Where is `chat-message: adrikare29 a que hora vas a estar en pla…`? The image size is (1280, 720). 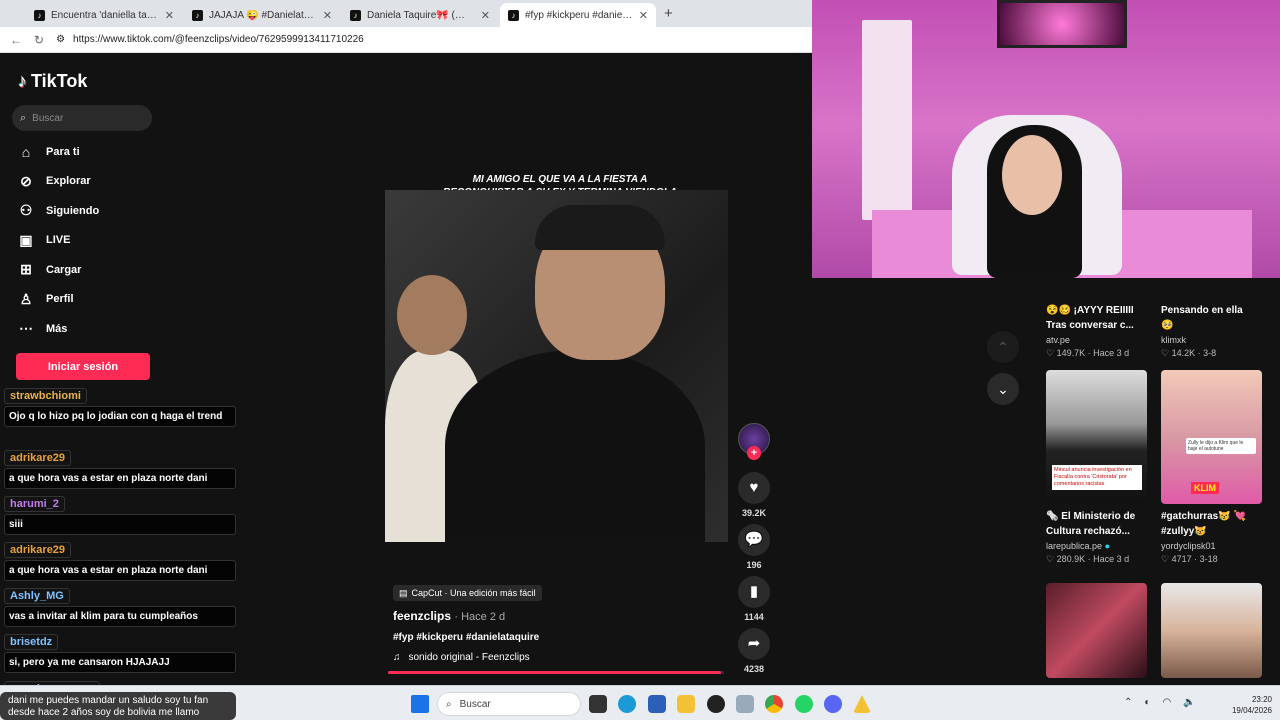
chat-message: adrikare29 a que hora vas a estar en pla… is located at coordinates (120, 468).